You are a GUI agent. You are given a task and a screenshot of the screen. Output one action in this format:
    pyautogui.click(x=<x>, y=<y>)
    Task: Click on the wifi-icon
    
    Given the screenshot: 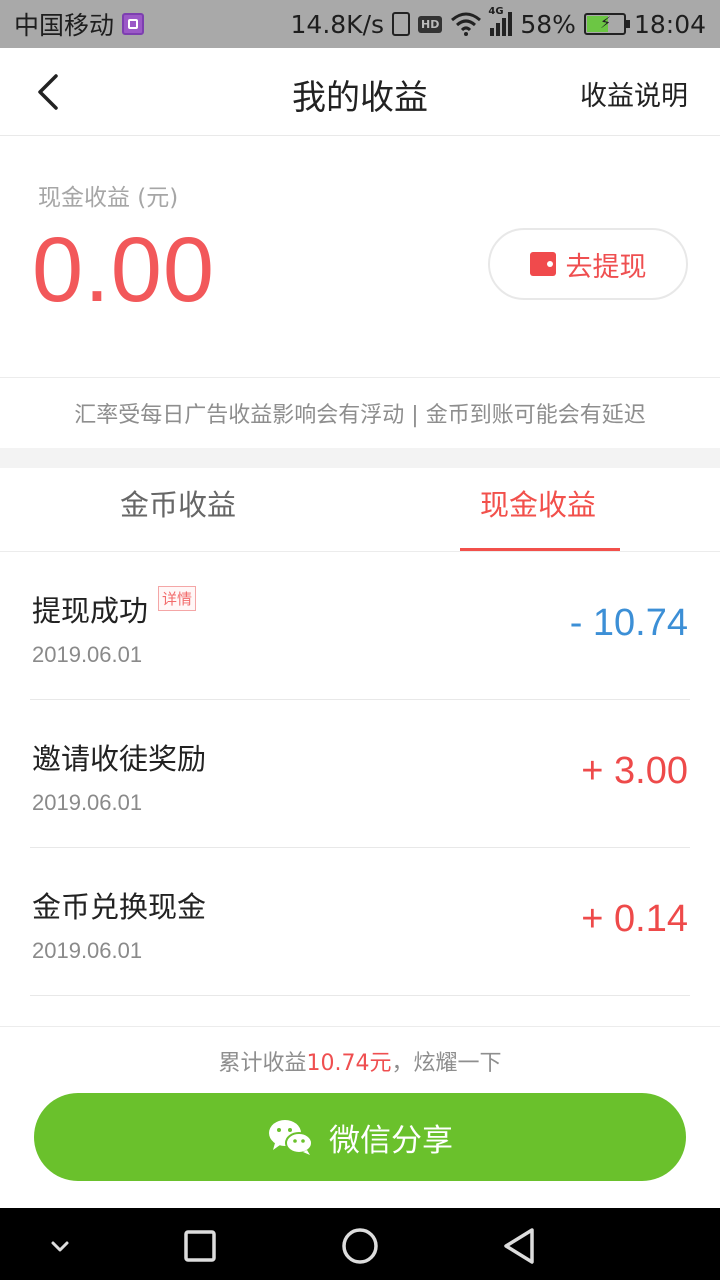 What is the action you would take?
    pyautogui.click(x=466, y=24)
    